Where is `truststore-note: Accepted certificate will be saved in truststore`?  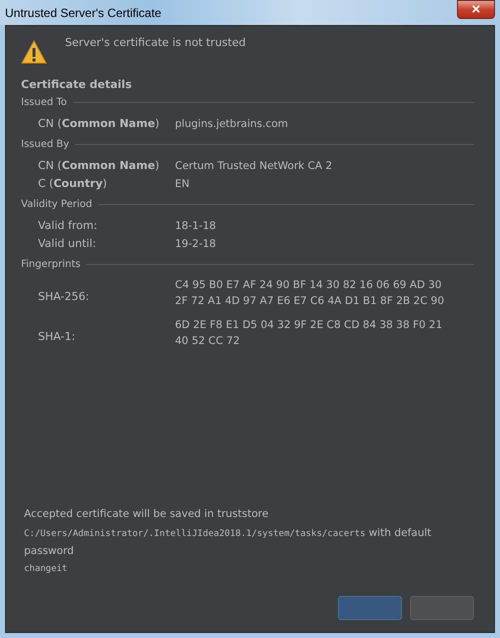
truststore-note: Accepted certificate will be saved in truststore is located at coordinates (147, 514).